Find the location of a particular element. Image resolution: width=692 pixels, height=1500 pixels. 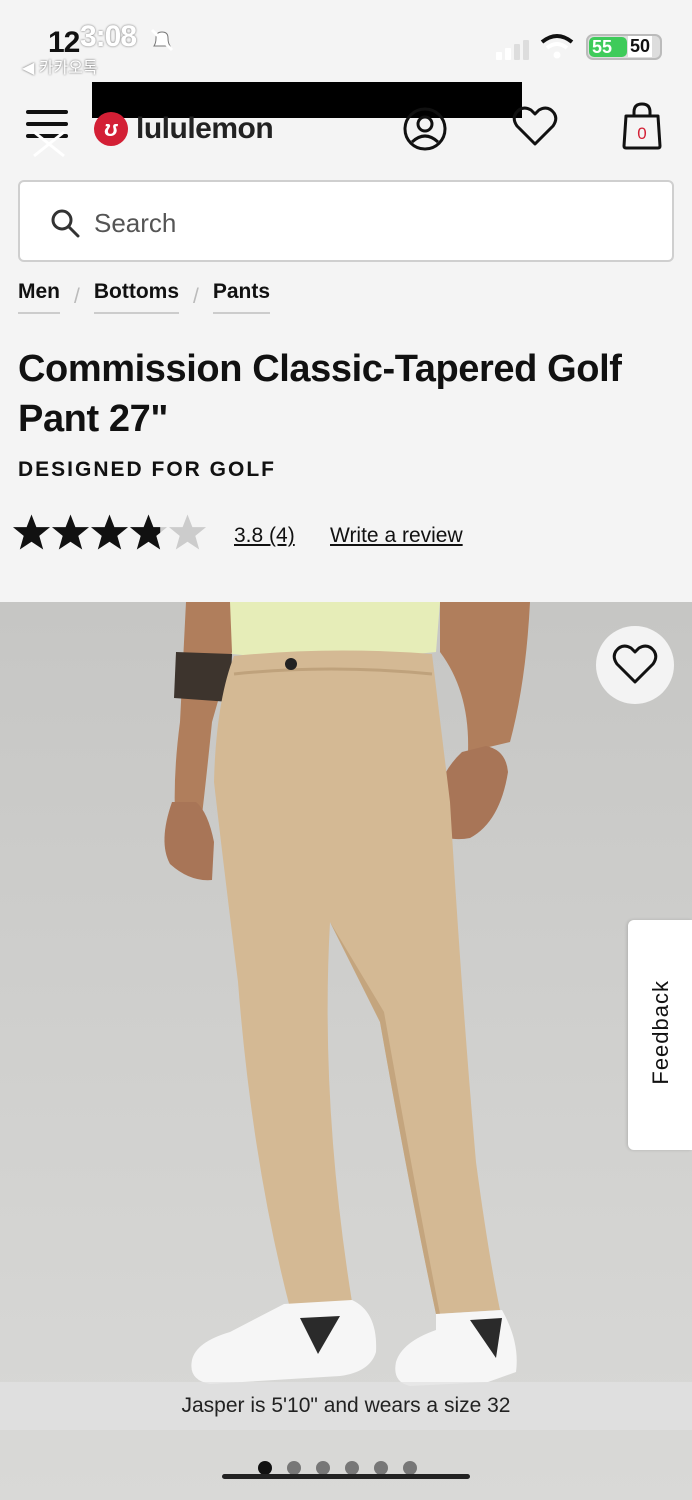

breadcrumb-men: Men is located at coordinates (39, 297).